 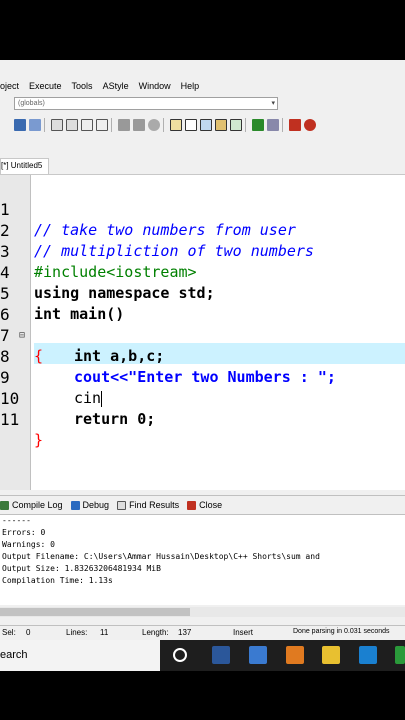 I want to click on profile-icon, so click(x=310, y=125).